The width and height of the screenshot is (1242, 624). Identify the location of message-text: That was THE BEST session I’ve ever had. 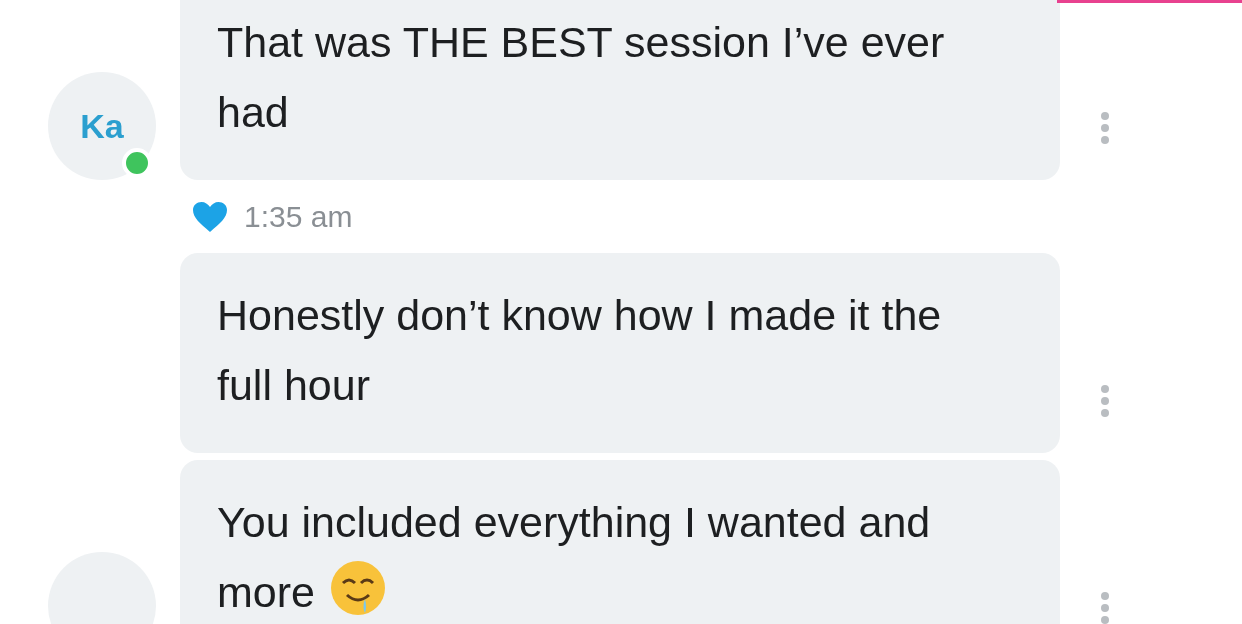
(581, 77).